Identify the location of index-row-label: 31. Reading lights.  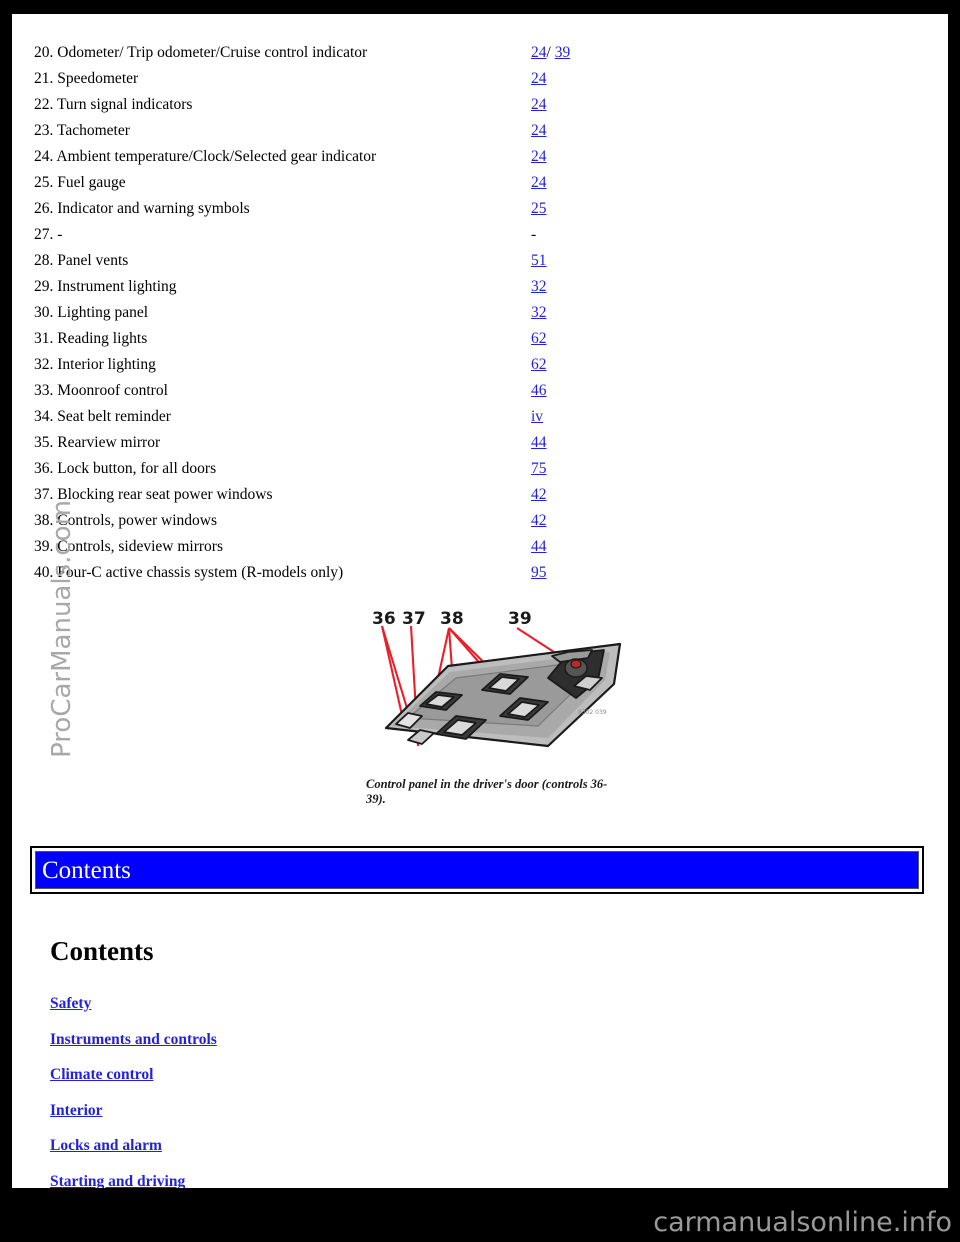
(91, 338).